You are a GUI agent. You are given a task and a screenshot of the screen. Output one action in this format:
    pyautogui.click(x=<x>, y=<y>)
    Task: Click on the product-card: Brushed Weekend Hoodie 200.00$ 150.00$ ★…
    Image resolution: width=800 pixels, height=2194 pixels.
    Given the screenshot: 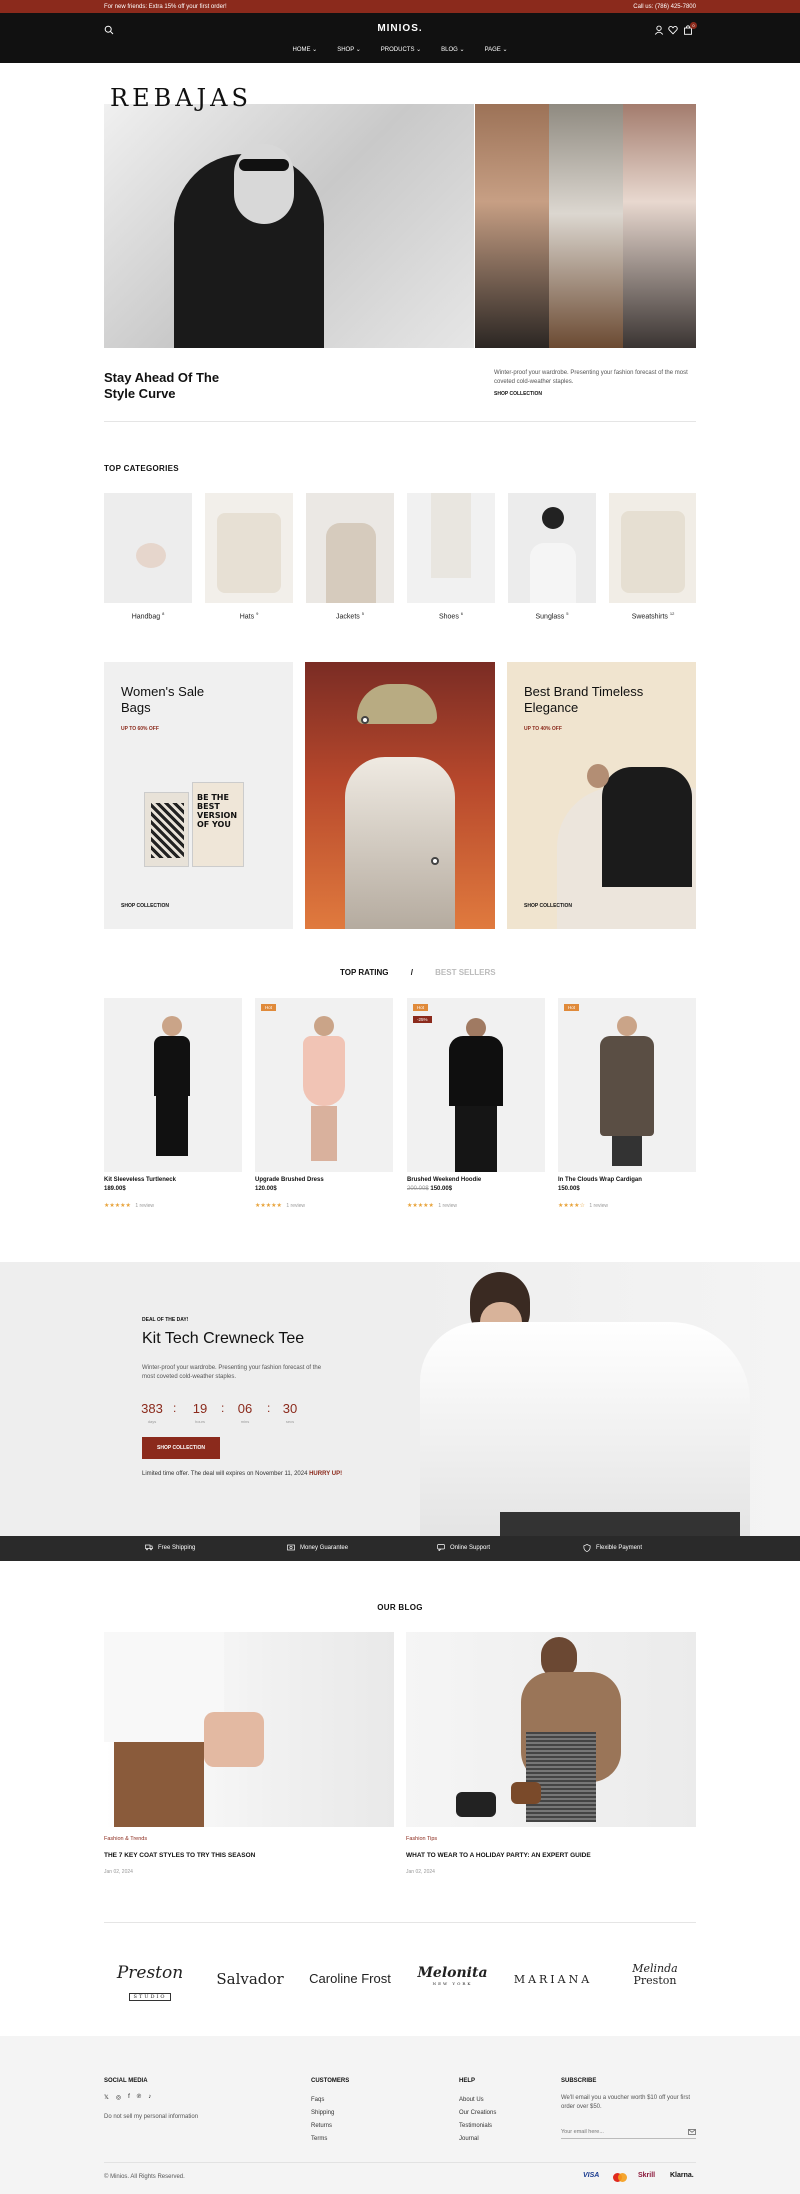 What is the action you would take?
    pyautogui.click(x=476, y=1194)
    